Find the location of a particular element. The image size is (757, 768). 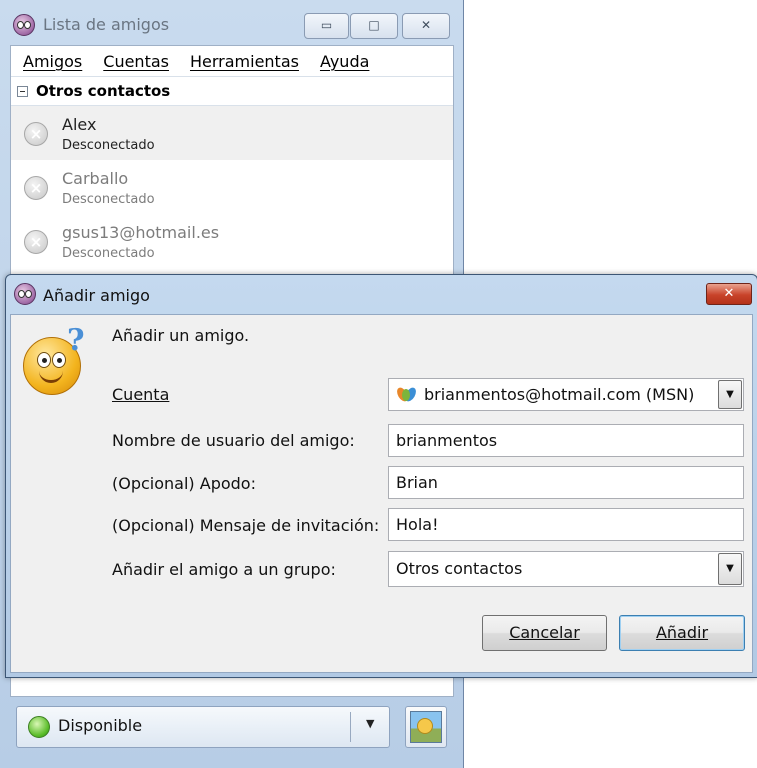

username-input: brianmentos is located at coordinates (566, 440).